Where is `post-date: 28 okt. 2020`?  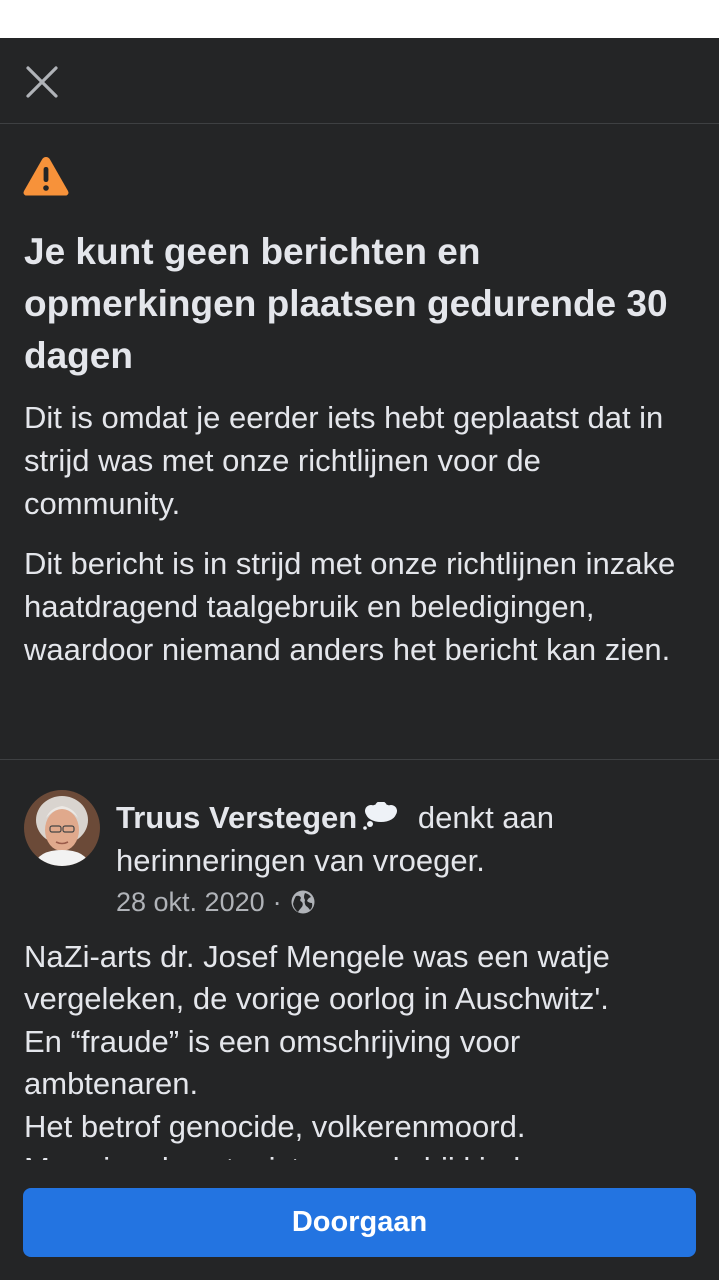 post-date: 28 okt. 2020 is located at coordinates (190, 902).